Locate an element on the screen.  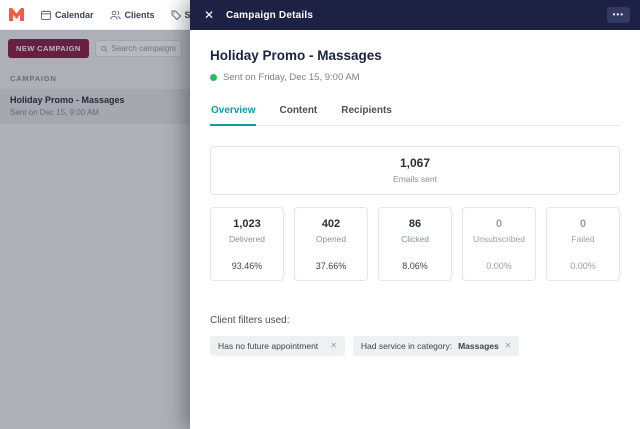
tab-overview: Overview is located at coordinates (233, 115).